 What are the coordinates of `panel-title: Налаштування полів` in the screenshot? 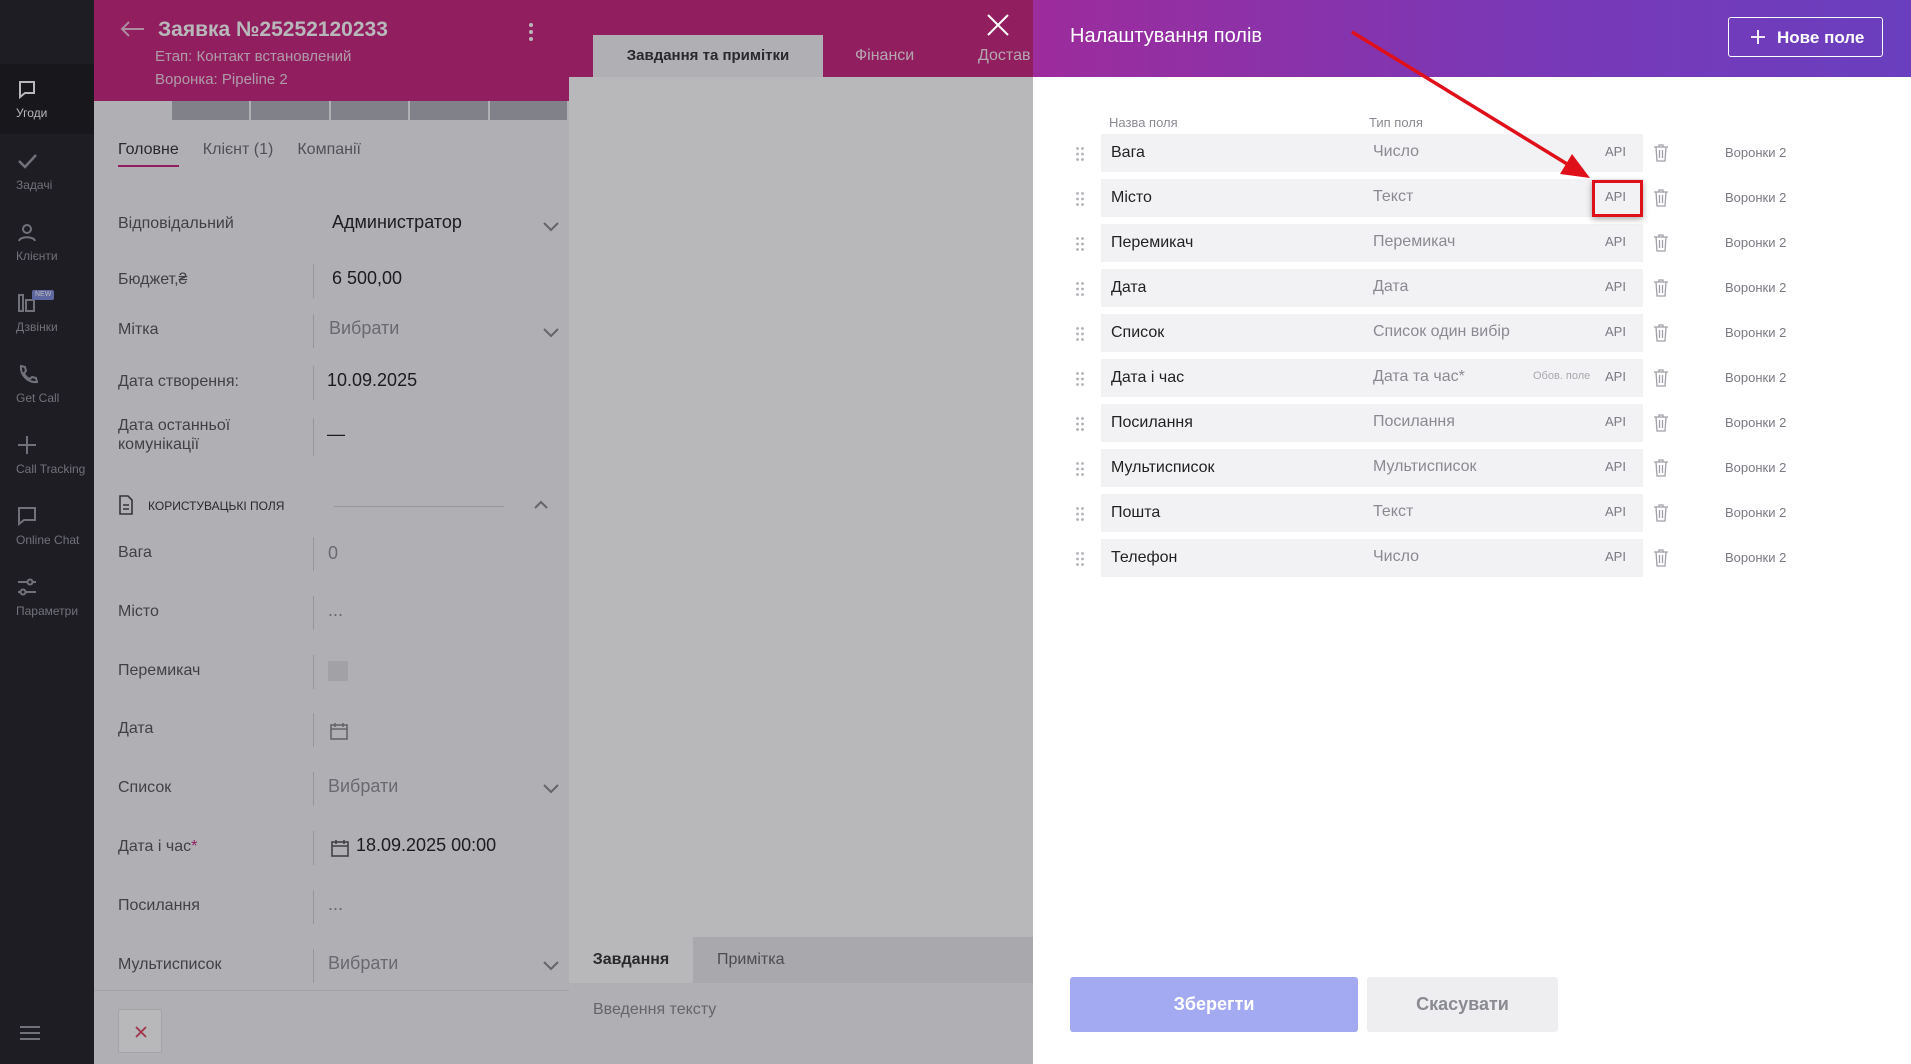 It's located at (1166, 36).